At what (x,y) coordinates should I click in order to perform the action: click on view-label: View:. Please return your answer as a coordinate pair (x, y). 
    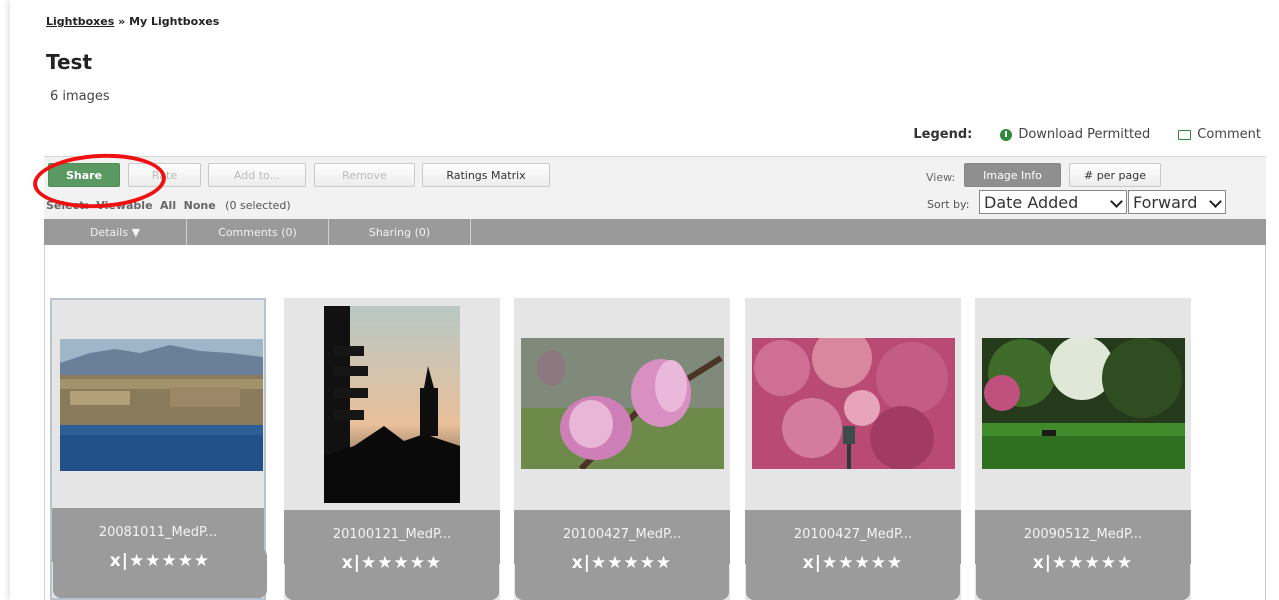
    Looking at the image, I should click on (941, 177).